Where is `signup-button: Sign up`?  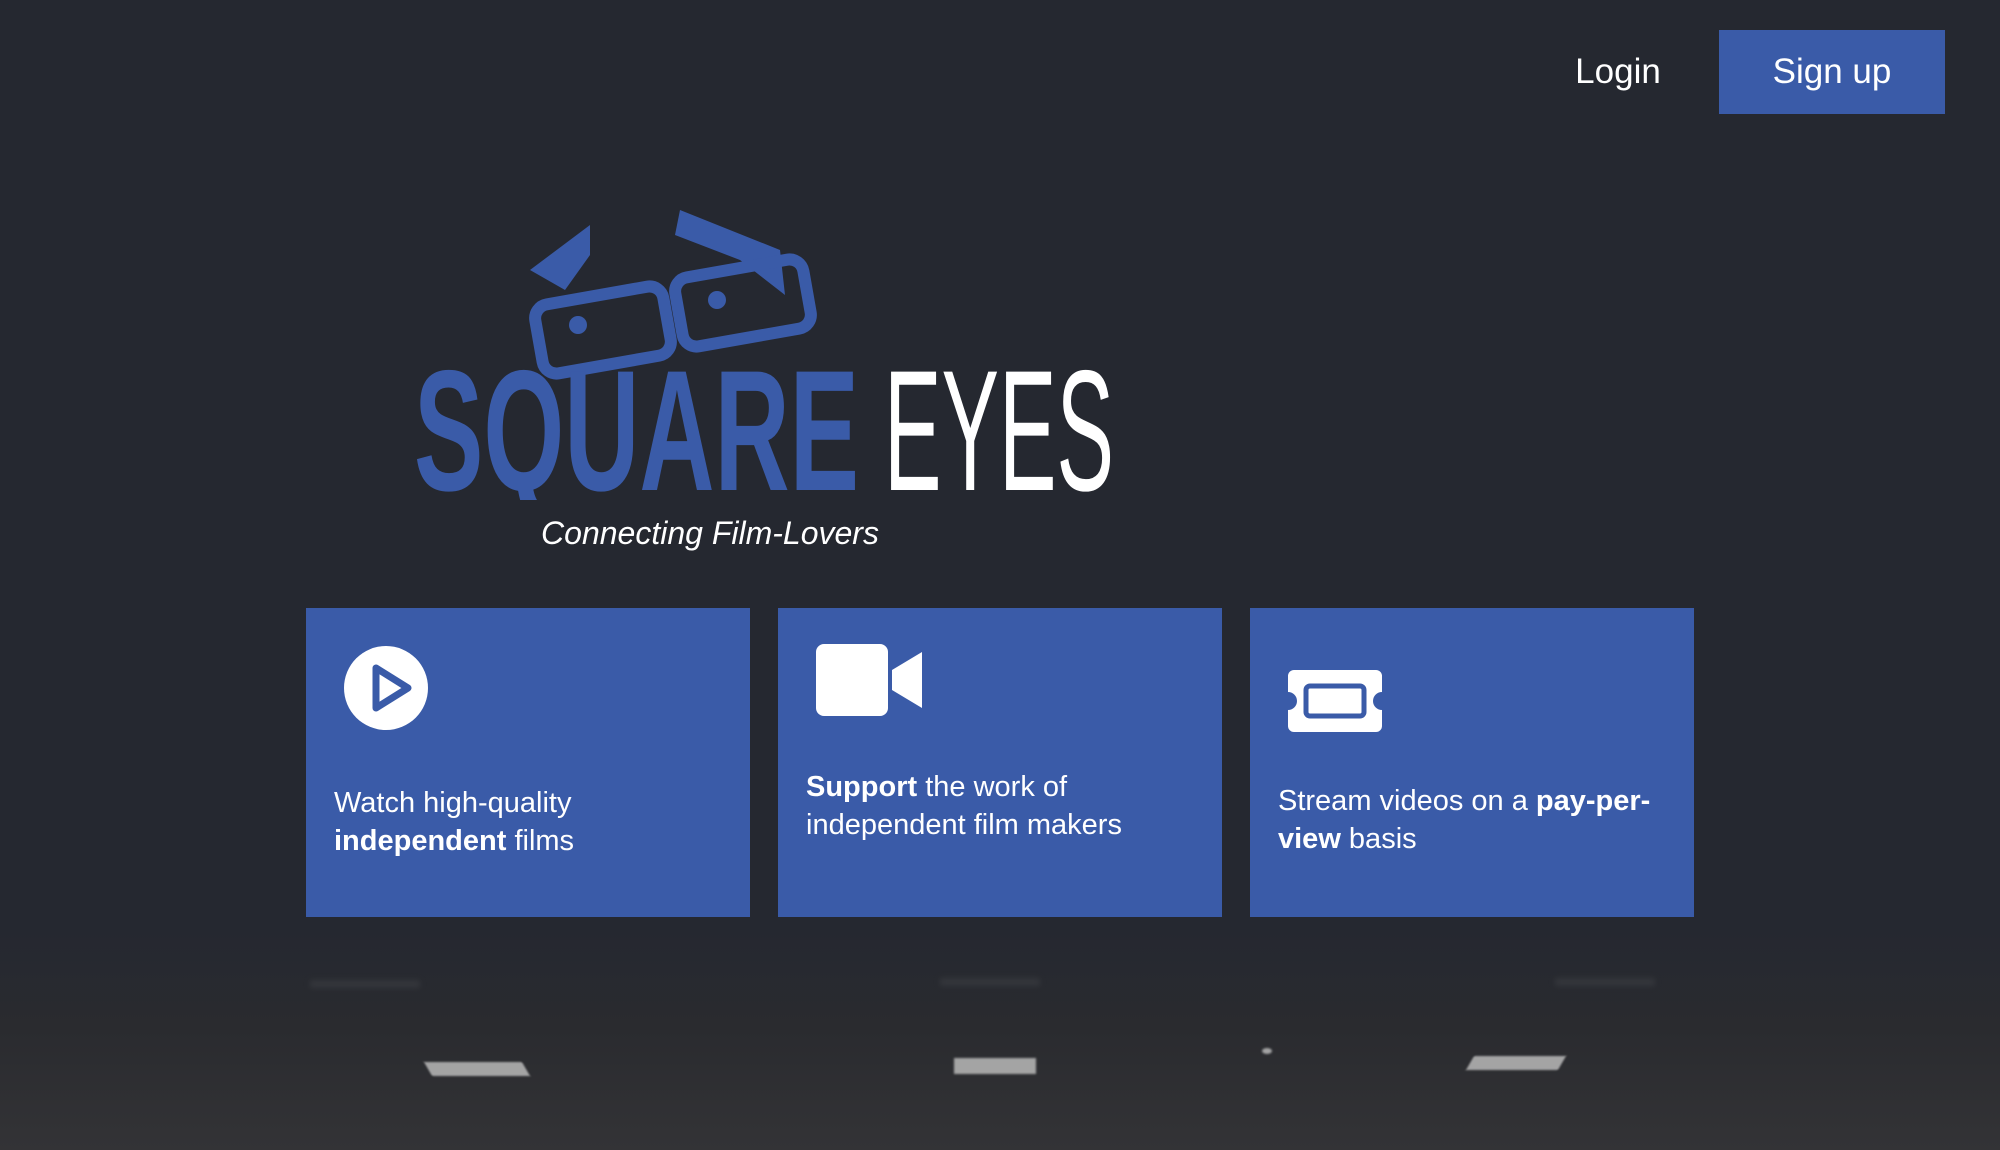
signup-button: Sign up is located at coordinates (1832, 72).